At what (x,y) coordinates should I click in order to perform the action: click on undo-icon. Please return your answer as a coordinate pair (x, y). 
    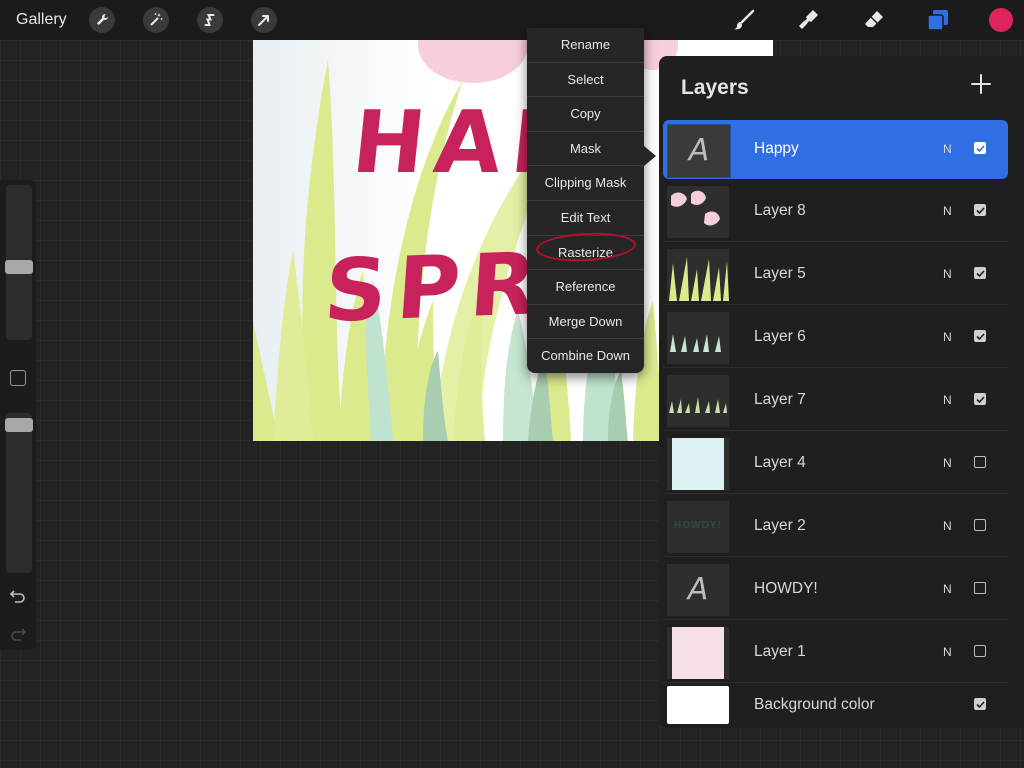
    Looking at the image, I should click on (18, 598).